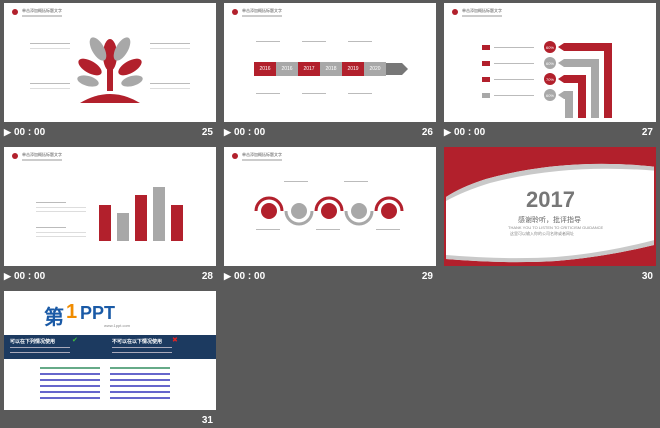 The image size is (660, 428). Describe the element at coordinates (550, 277) in the screenshot. I see `slide-meta: 30` at that location.